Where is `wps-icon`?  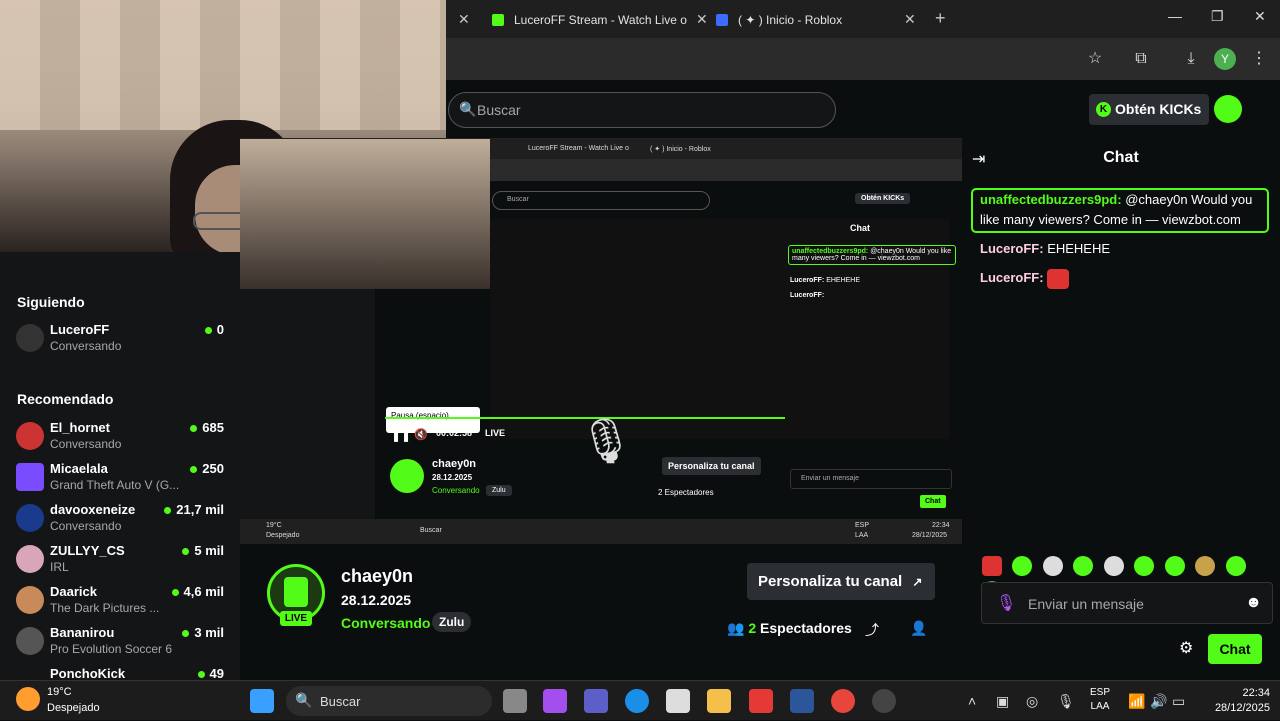
wps-icon is located at coordinates (761, 701).